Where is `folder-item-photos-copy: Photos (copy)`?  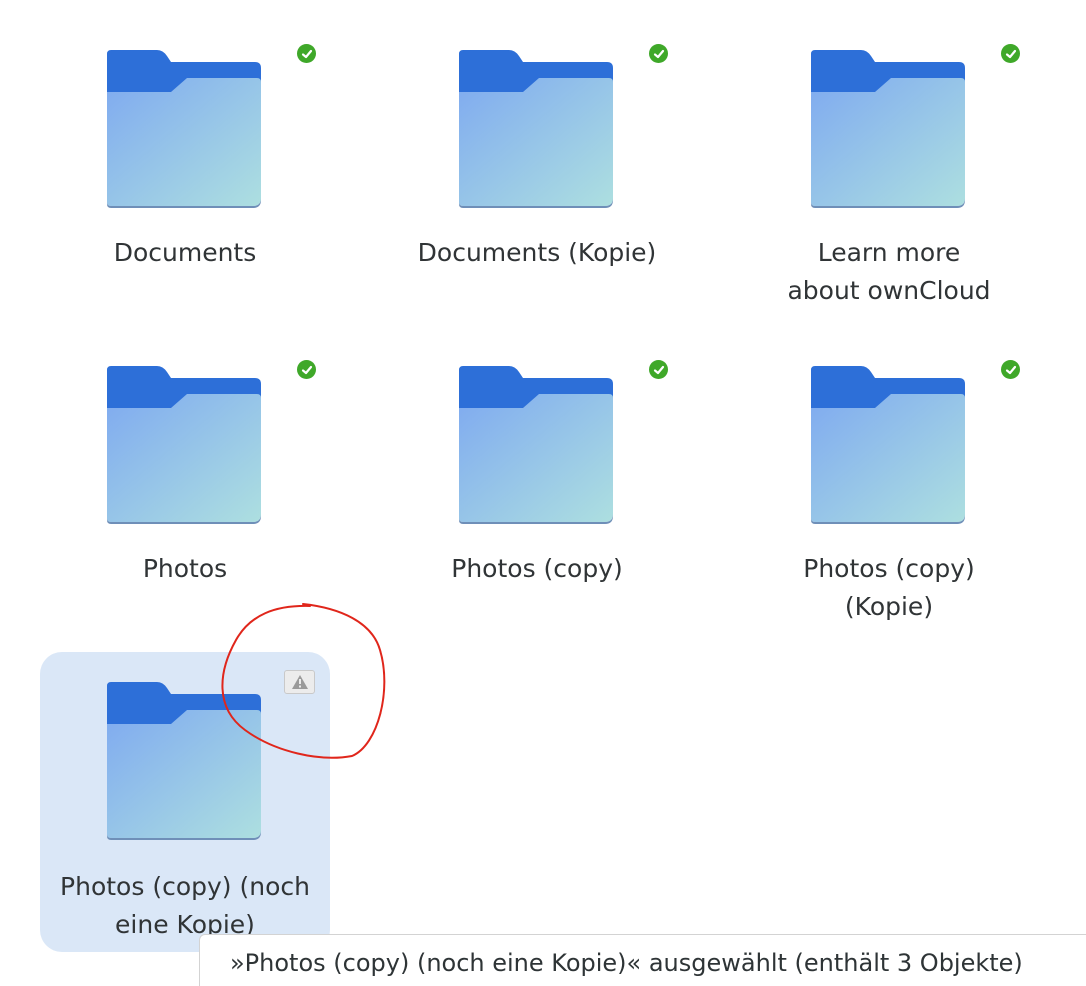
folder-item-photos-copy: Photos (copy) is located at coordinates (537, 466).